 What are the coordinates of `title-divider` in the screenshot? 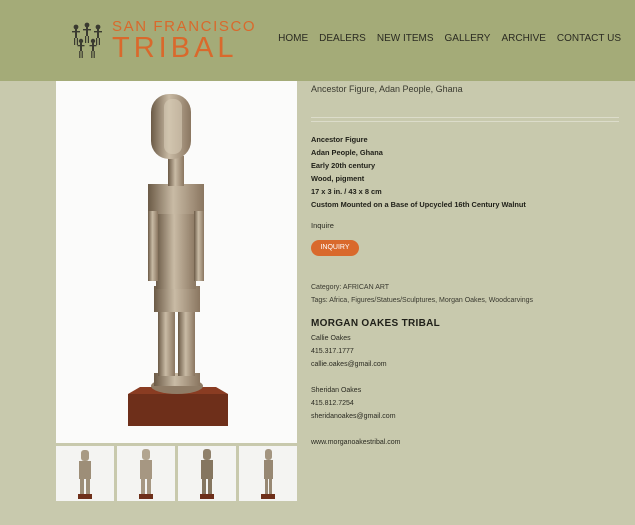 It's located at (465, 117).